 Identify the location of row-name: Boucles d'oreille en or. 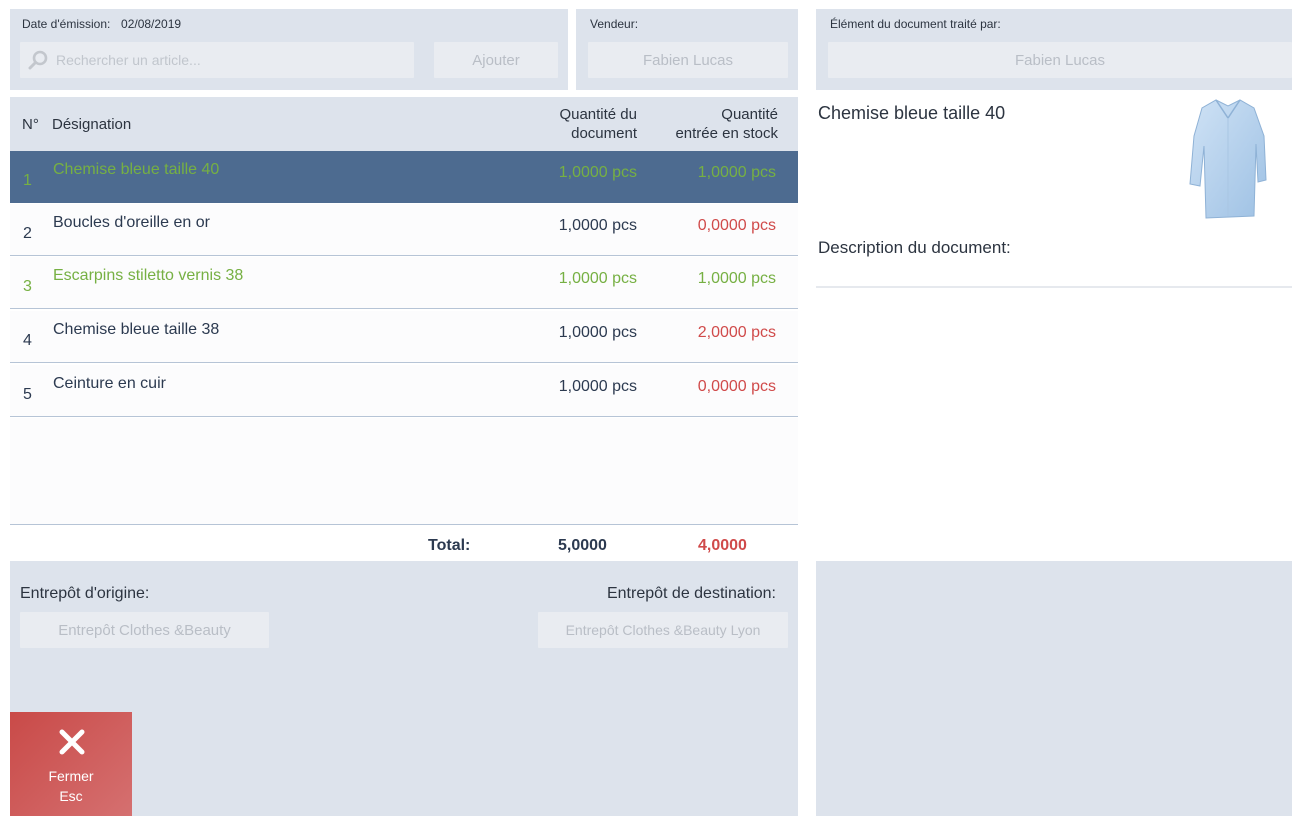
(131, 222).